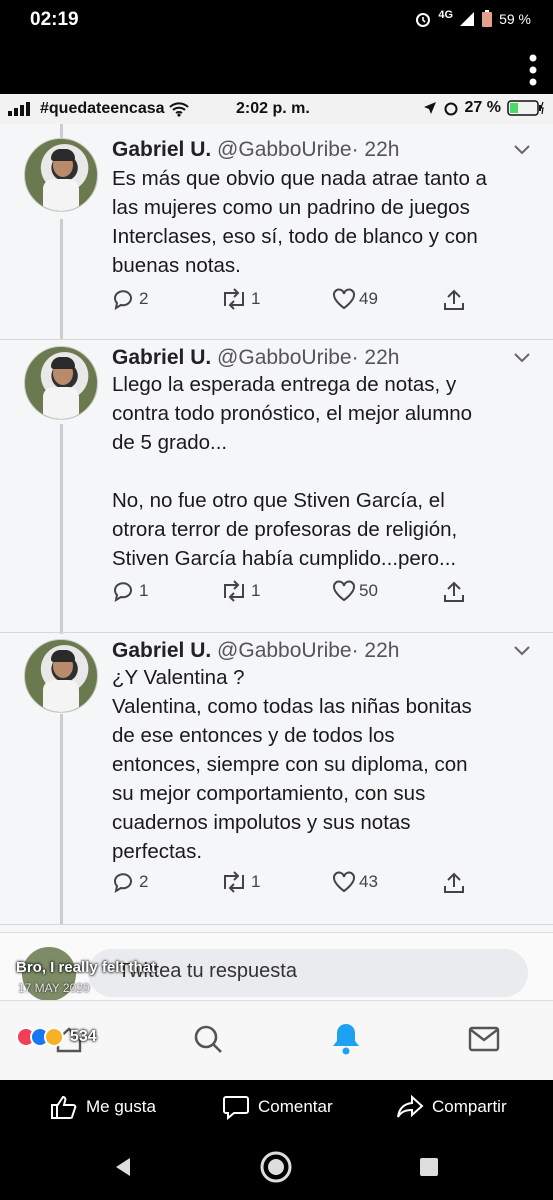 The image size is (553, 1200). I want to click on twitter-tab-bar: 534, so click(276, 1040).